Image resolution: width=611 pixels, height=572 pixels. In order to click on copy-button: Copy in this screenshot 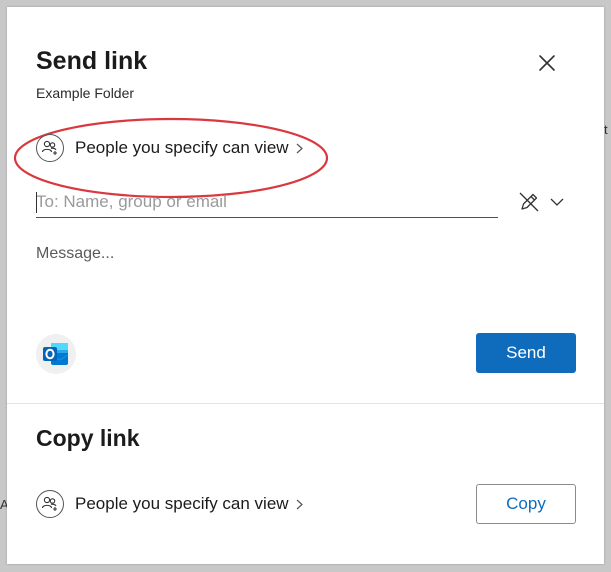, I will do `click(526, 504)`.